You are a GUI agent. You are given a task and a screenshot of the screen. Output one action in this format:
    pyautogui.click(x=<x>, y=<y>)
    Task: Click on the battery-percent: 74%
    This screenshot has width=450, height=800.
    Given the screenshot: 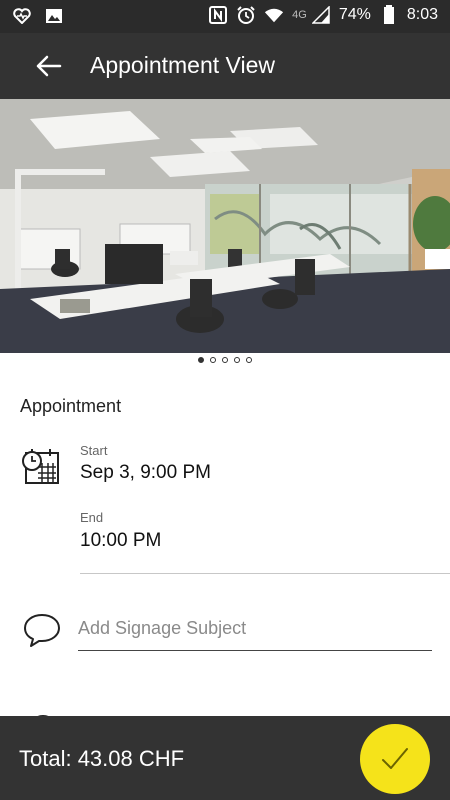 What is the action you would take?
    pyautogui.click(x=354, y=14)
    